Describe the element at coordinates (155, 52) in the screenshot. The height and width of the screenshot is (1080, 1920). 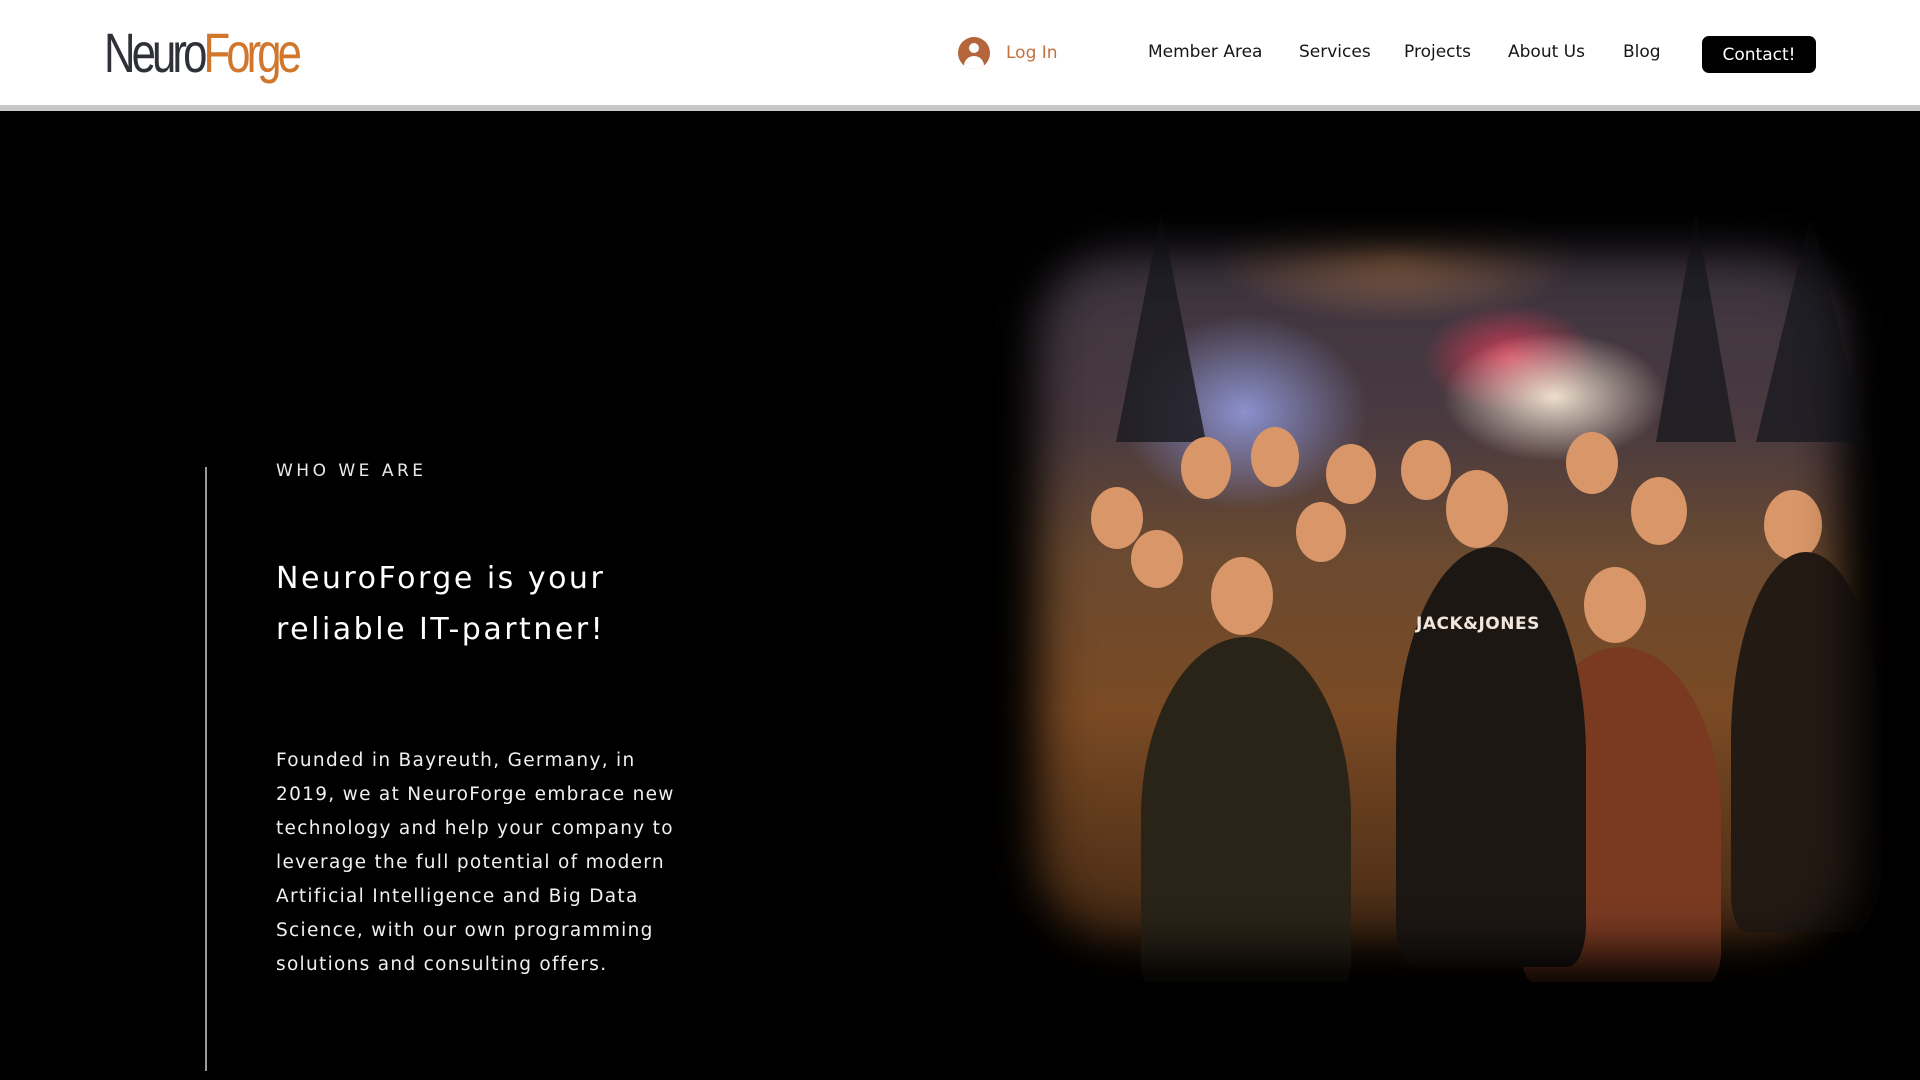
I see `logo-neuro: Neuro` at that location.